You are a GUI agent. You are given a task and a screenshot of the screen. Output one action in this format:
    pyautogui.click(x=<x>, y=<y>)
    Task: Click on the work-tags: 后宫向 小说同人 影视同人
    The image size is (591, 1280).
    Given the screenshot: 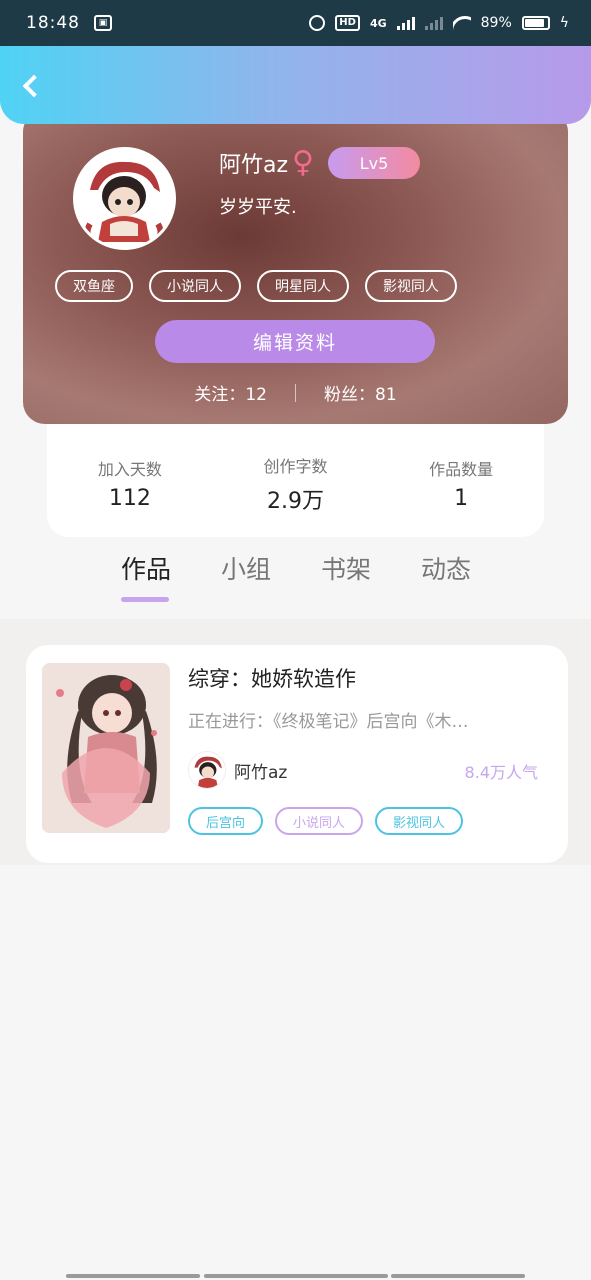 What is the action you would take?
    pyautogui.click(x=326, y=821)
    